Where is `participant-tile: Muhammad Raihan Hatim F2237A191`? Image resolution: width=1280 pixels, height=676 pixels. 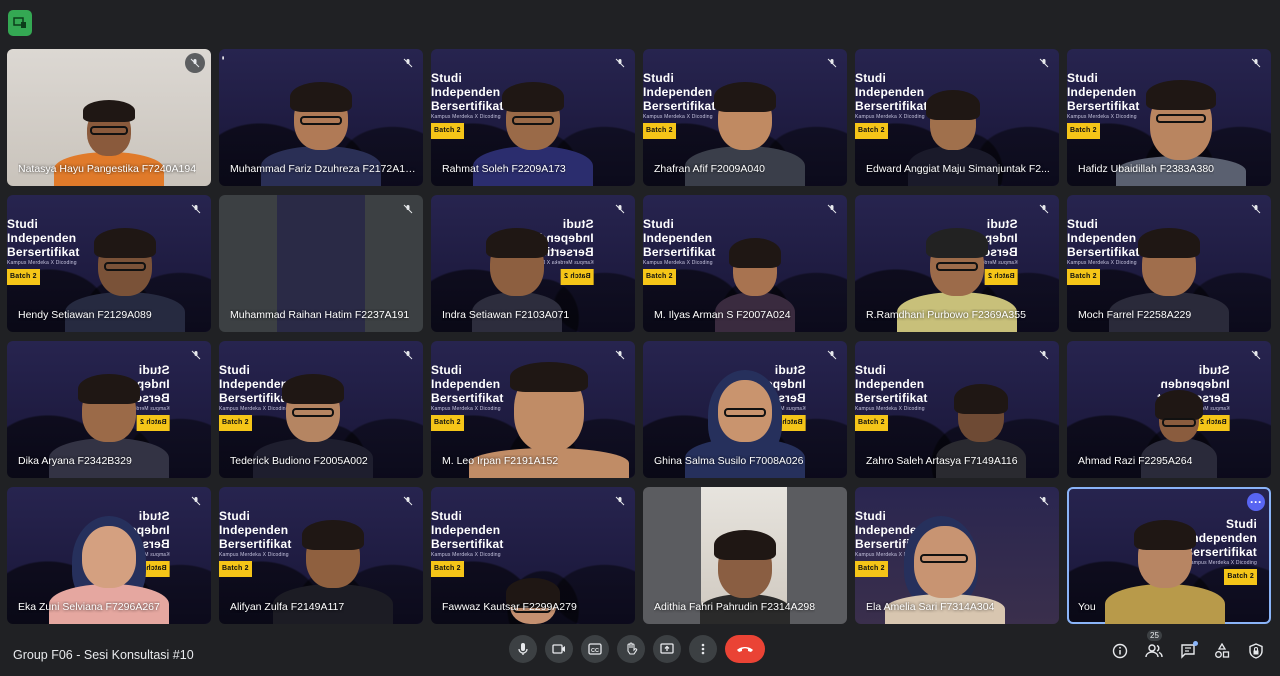 participant-tile: Muhammad Raihan Hatim F2237A191 is located at coordinates (321, 263).